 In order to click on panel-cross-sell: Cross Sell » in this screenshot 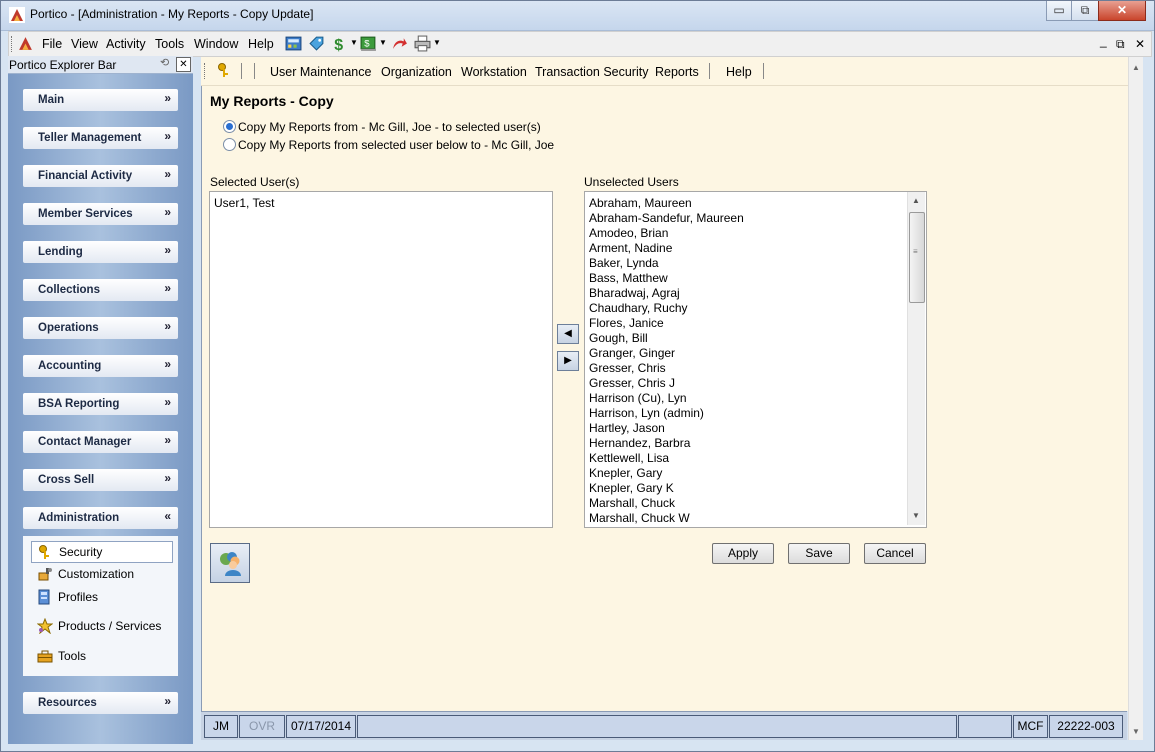, I will do `click(100, 480)`.